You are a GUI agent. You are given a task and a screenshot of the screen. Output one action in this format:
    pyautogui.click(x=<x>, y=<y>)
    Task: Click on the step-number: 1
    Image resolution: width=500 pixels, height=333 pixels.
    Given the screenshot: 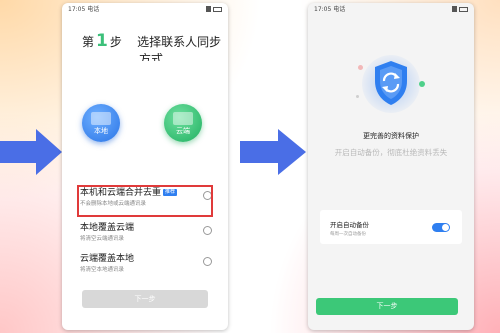 What is the action you would take?
    pyautogui.click(x=102, y=41)
    